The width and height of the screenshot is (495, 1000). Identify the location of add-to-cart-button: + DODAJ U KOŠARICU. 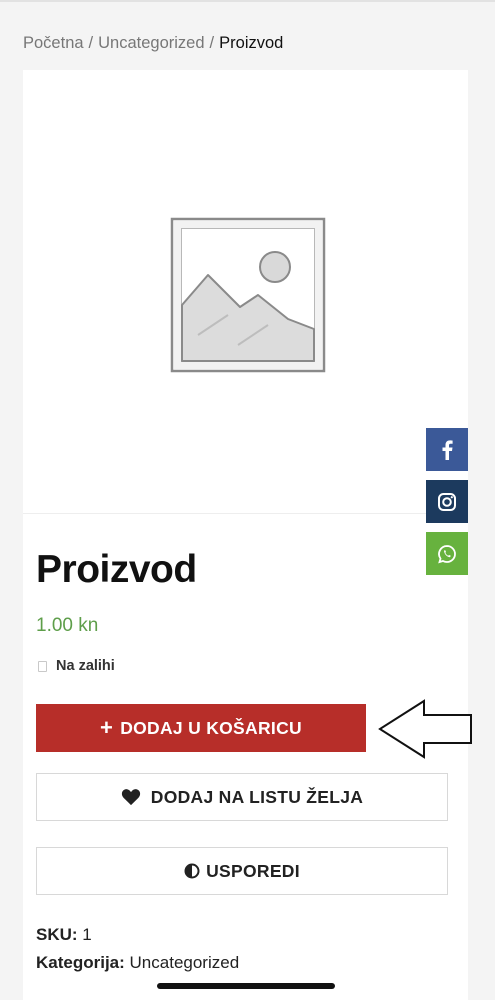
(201, 728).